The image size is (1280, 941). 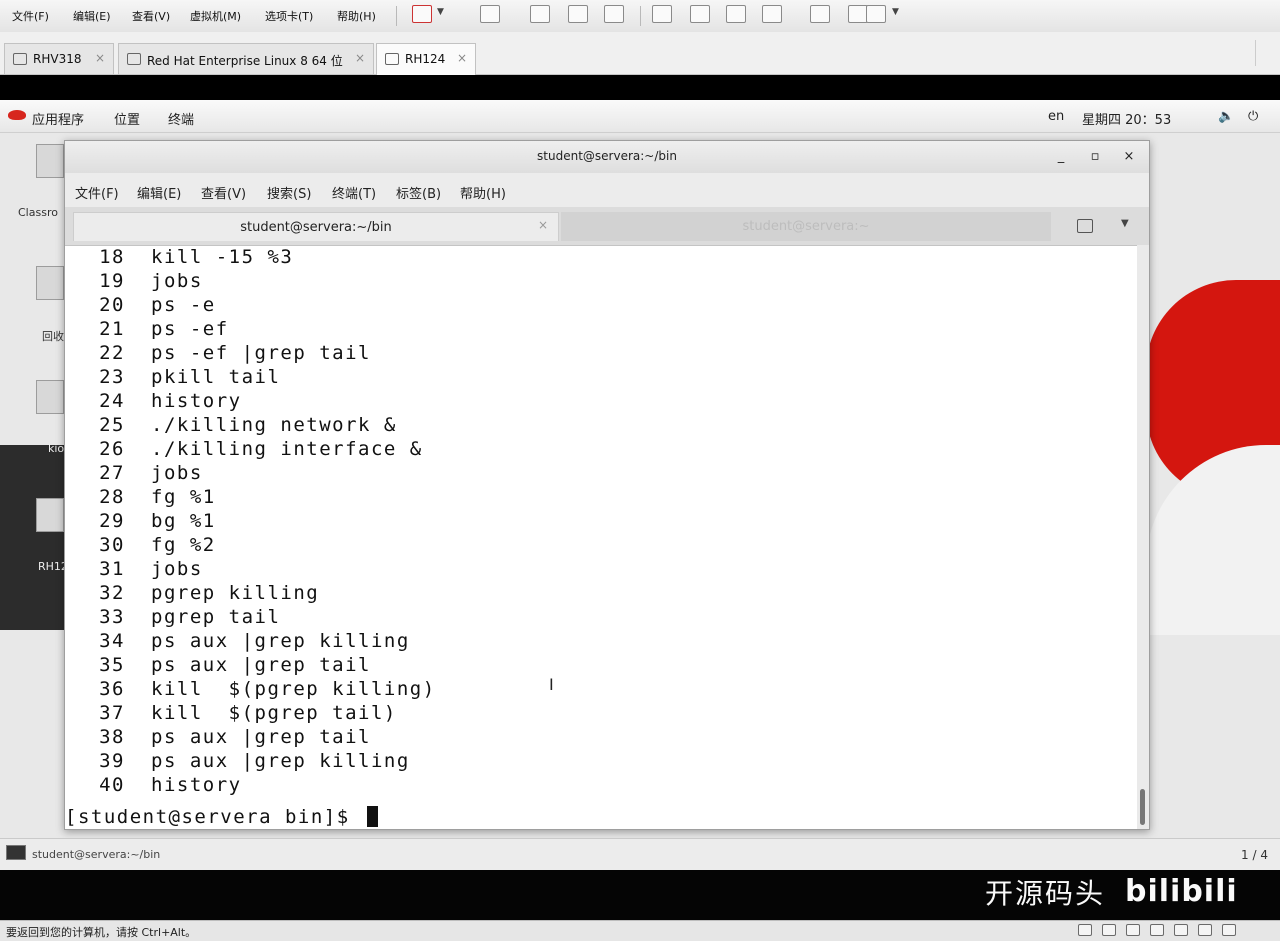 I want to click on history-line: 23 pkill tail, so click(x=172, y=377).